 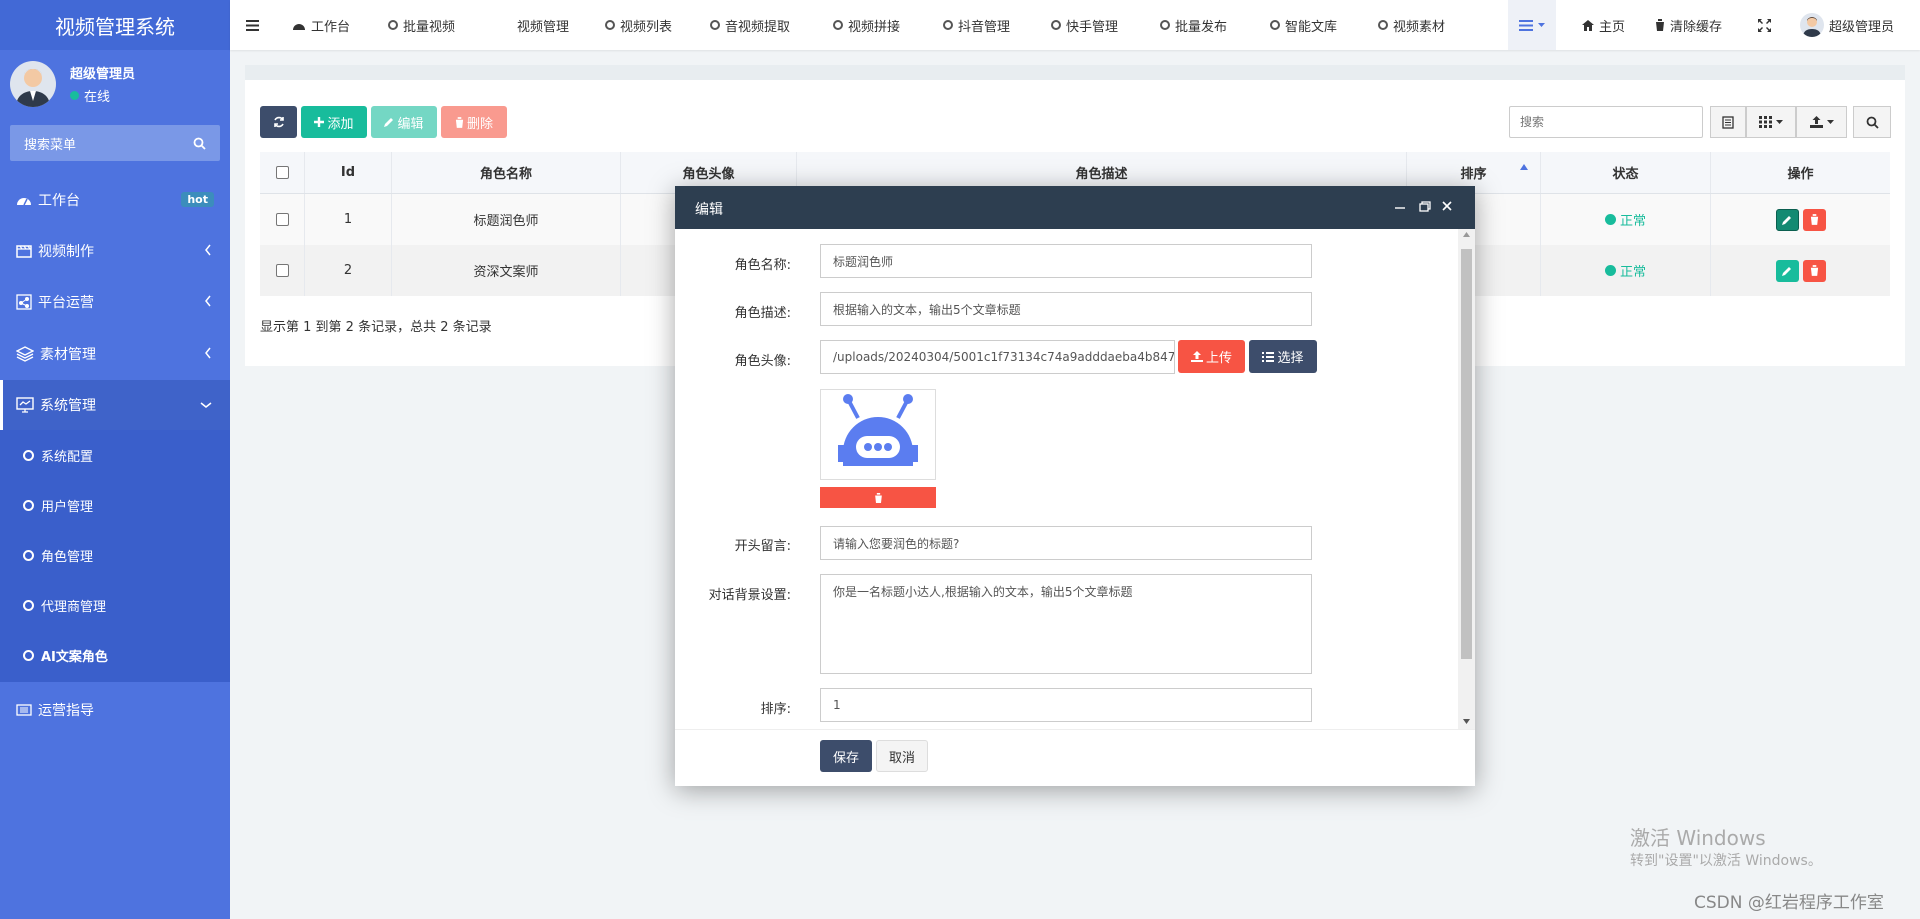 What do you see at coordinates (404, 122) in the screenshot?
I see `edit-button: 编辑` at bounding box center [404, 122].